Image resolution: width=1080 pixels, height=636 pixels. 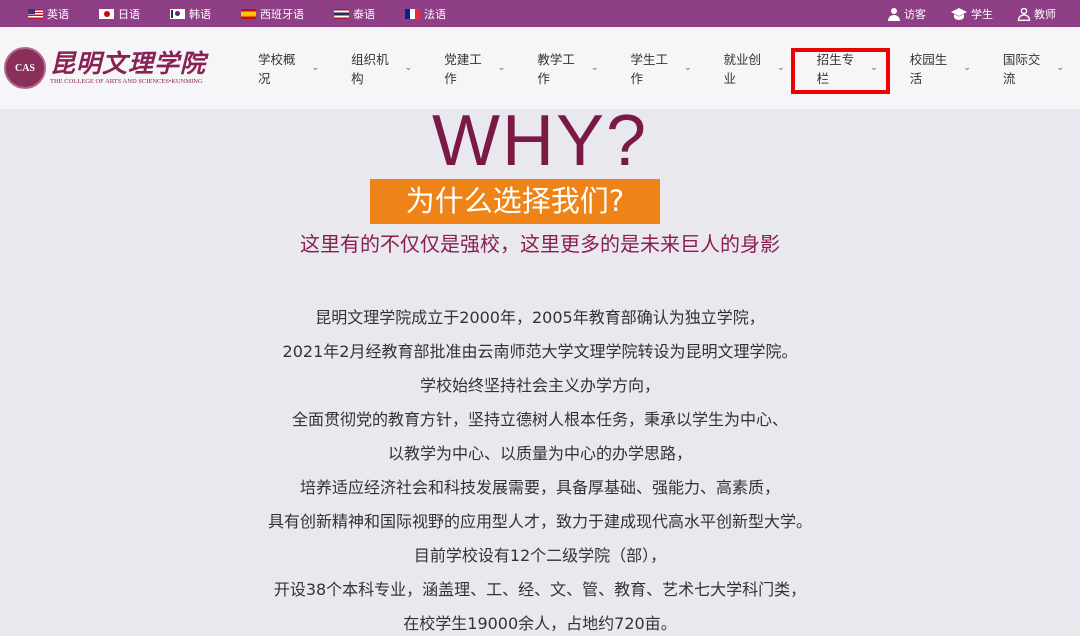 I want to click on nav-item-international: 国际交流 ⌄, so click(x=1033, y=68).